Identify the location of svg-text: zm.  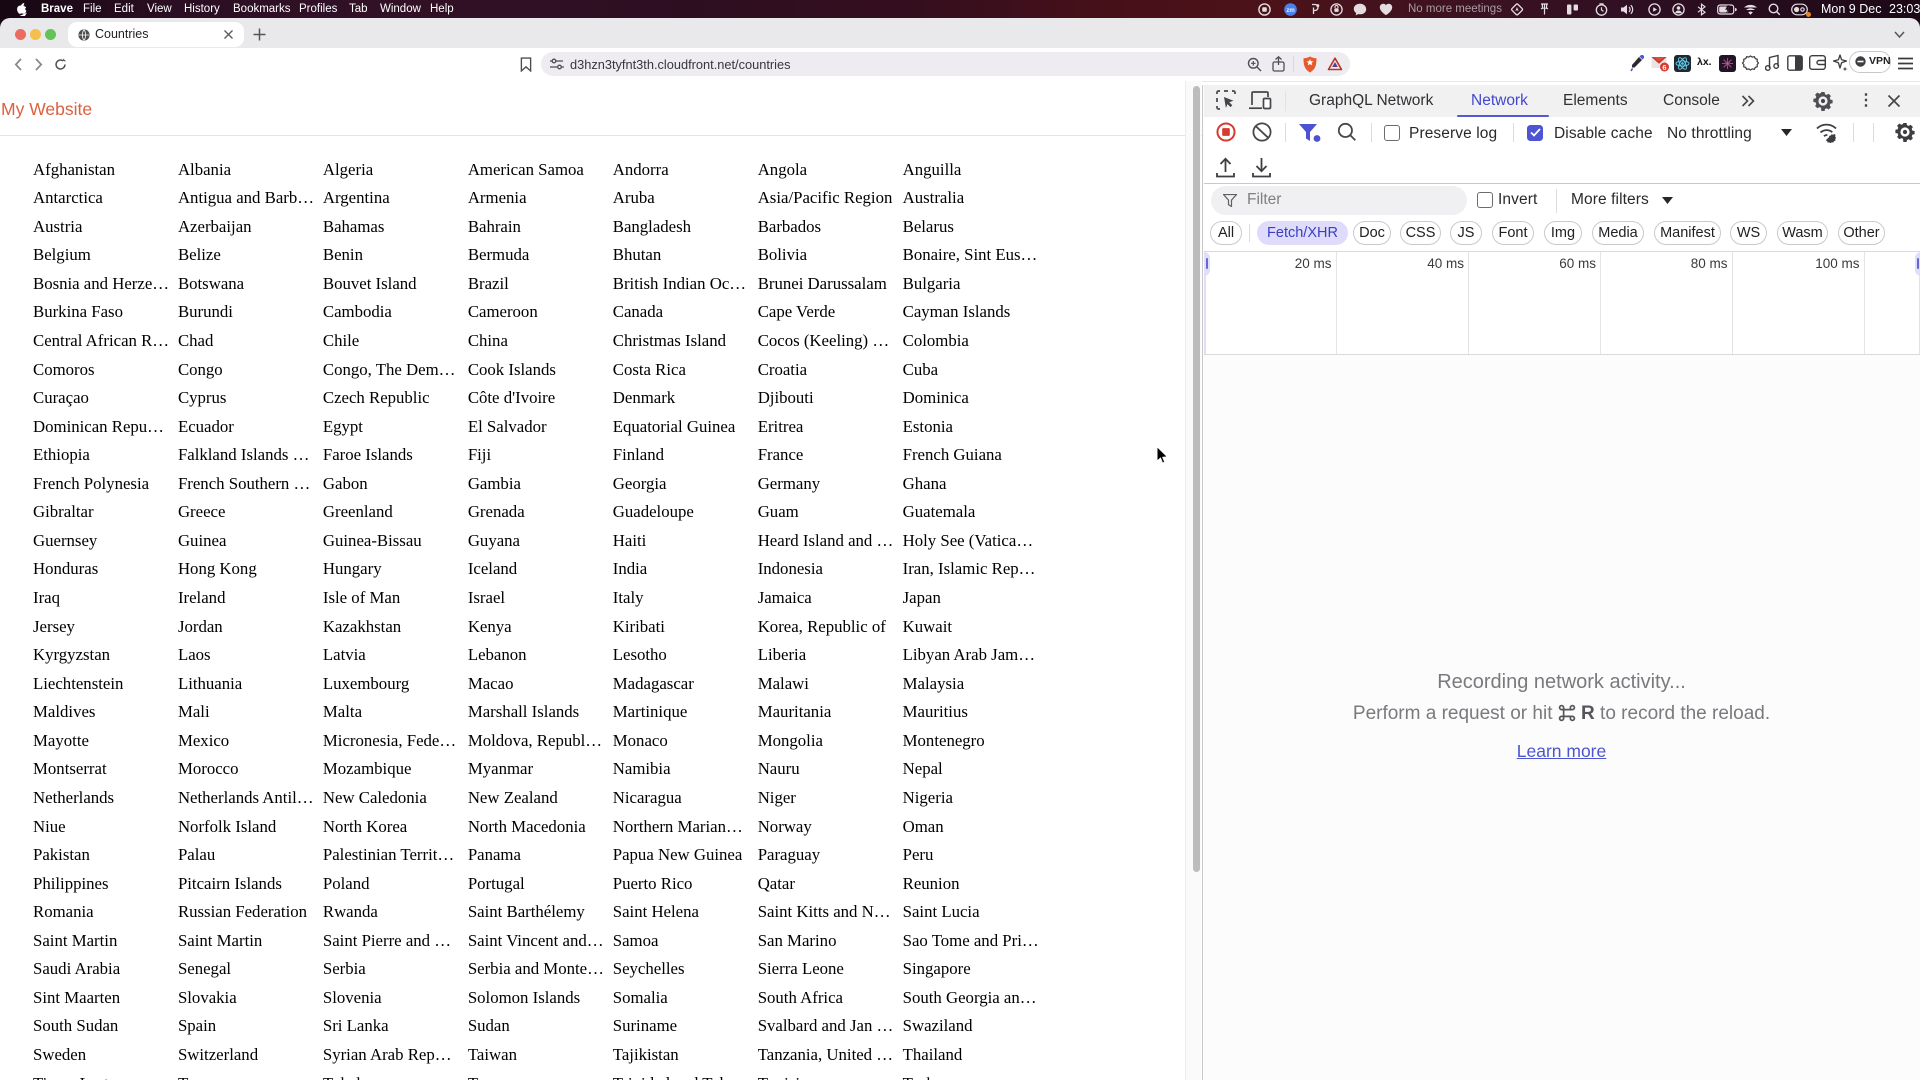
(1290, 11).